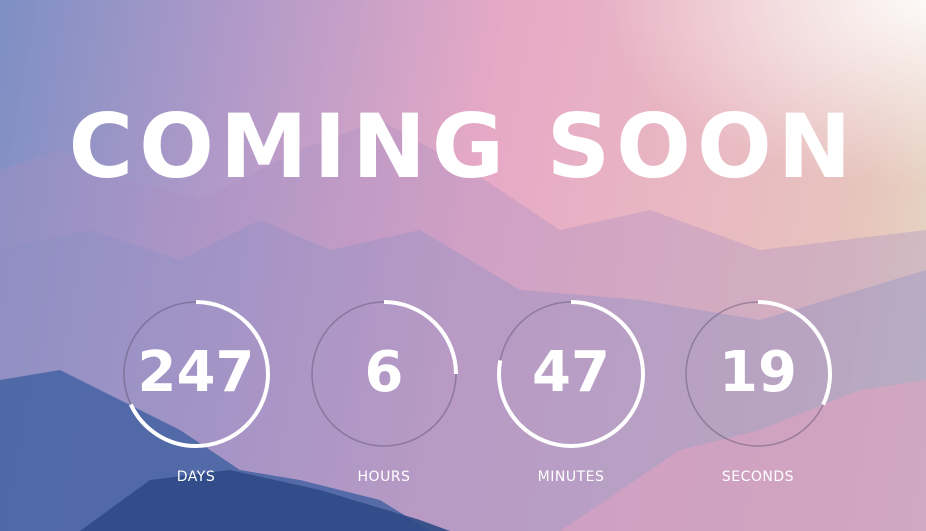 This screenshot has height=531, width=926. I want to click on countdown-hours: 6 HOURS, so click(384, 392).